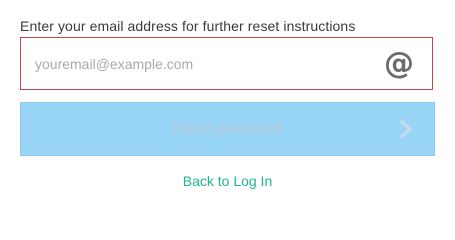 The height and width of the screenshot is (240, 455). What do you see at coordinates (399, 63) in the screenshot?
I see `at-icon: @` at bounding box center [399, 63].